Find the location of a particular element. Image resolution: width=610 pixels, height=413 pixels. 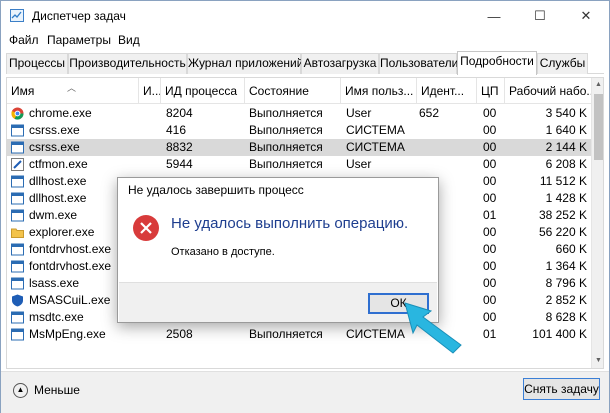

menu-view: Вид is located at coordinates (129, 40).